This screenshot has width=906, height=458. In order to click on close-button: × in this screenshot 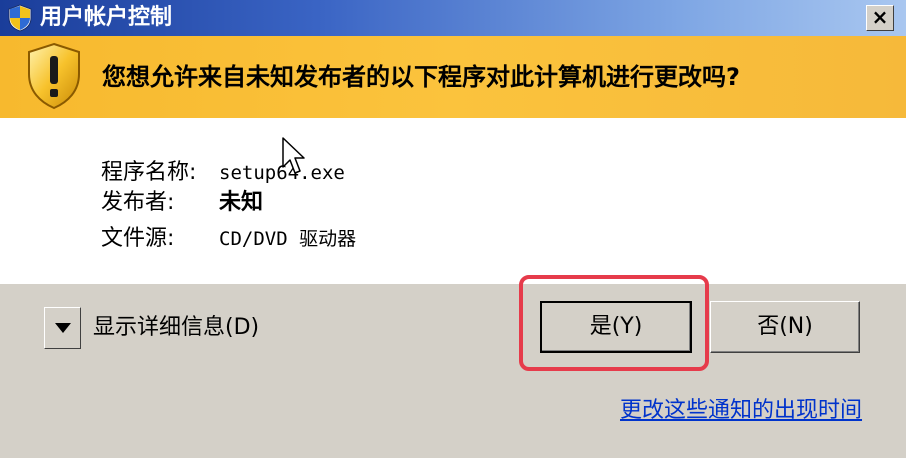, I will do `click(880, 18)`.